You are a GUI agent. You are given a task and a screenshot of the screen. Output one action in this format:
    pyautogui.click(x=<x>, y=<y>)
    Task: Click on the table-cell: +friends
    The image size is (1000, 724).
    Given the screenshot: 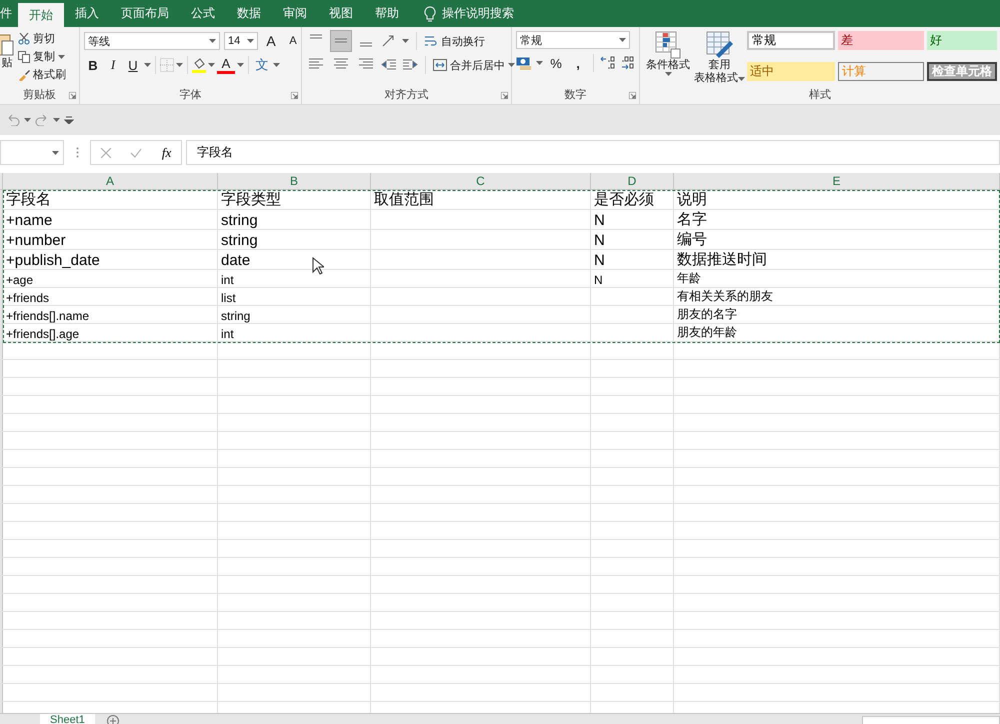 What is the action you would take?
    pyautogui.click(x=110, y=297)
    